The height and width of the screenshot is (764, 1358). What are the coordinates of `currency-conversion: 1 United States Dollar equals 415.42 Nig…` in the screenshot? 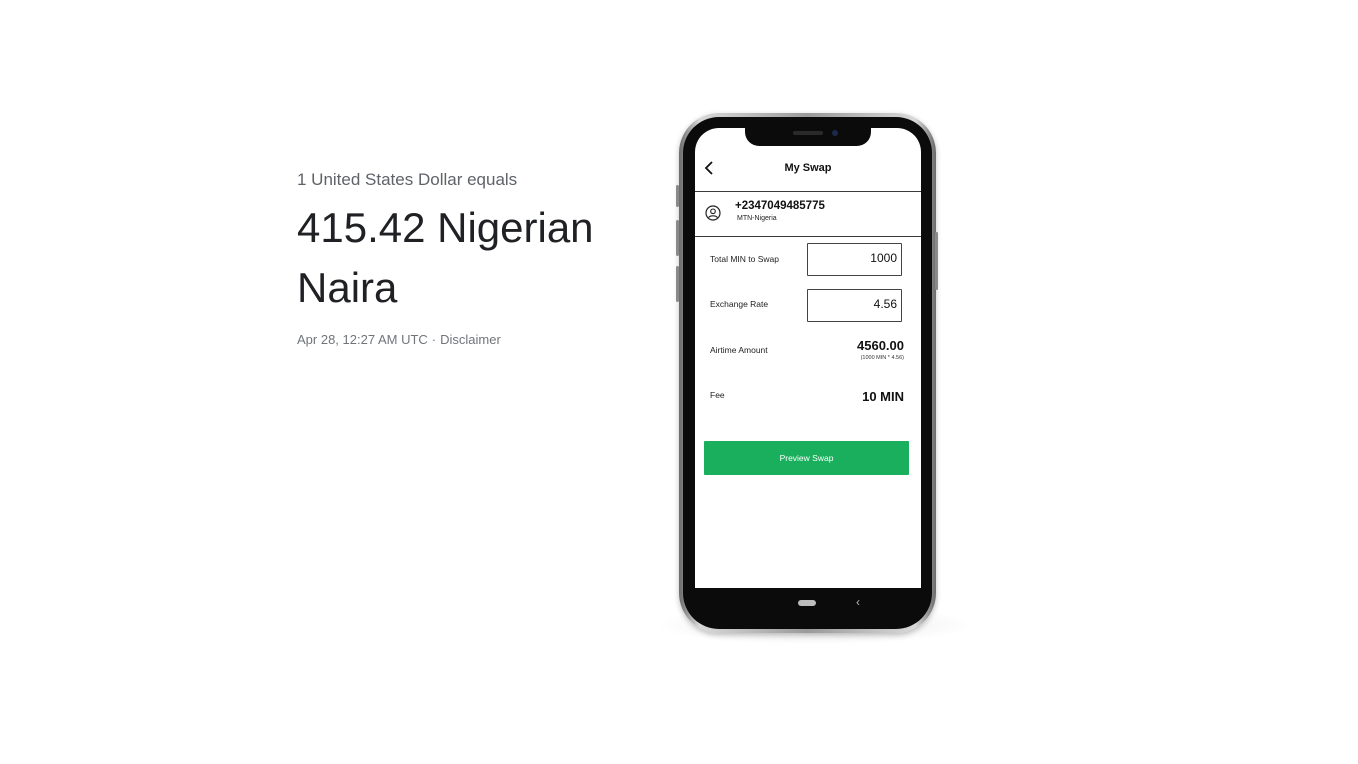 It's located at (462, 257).